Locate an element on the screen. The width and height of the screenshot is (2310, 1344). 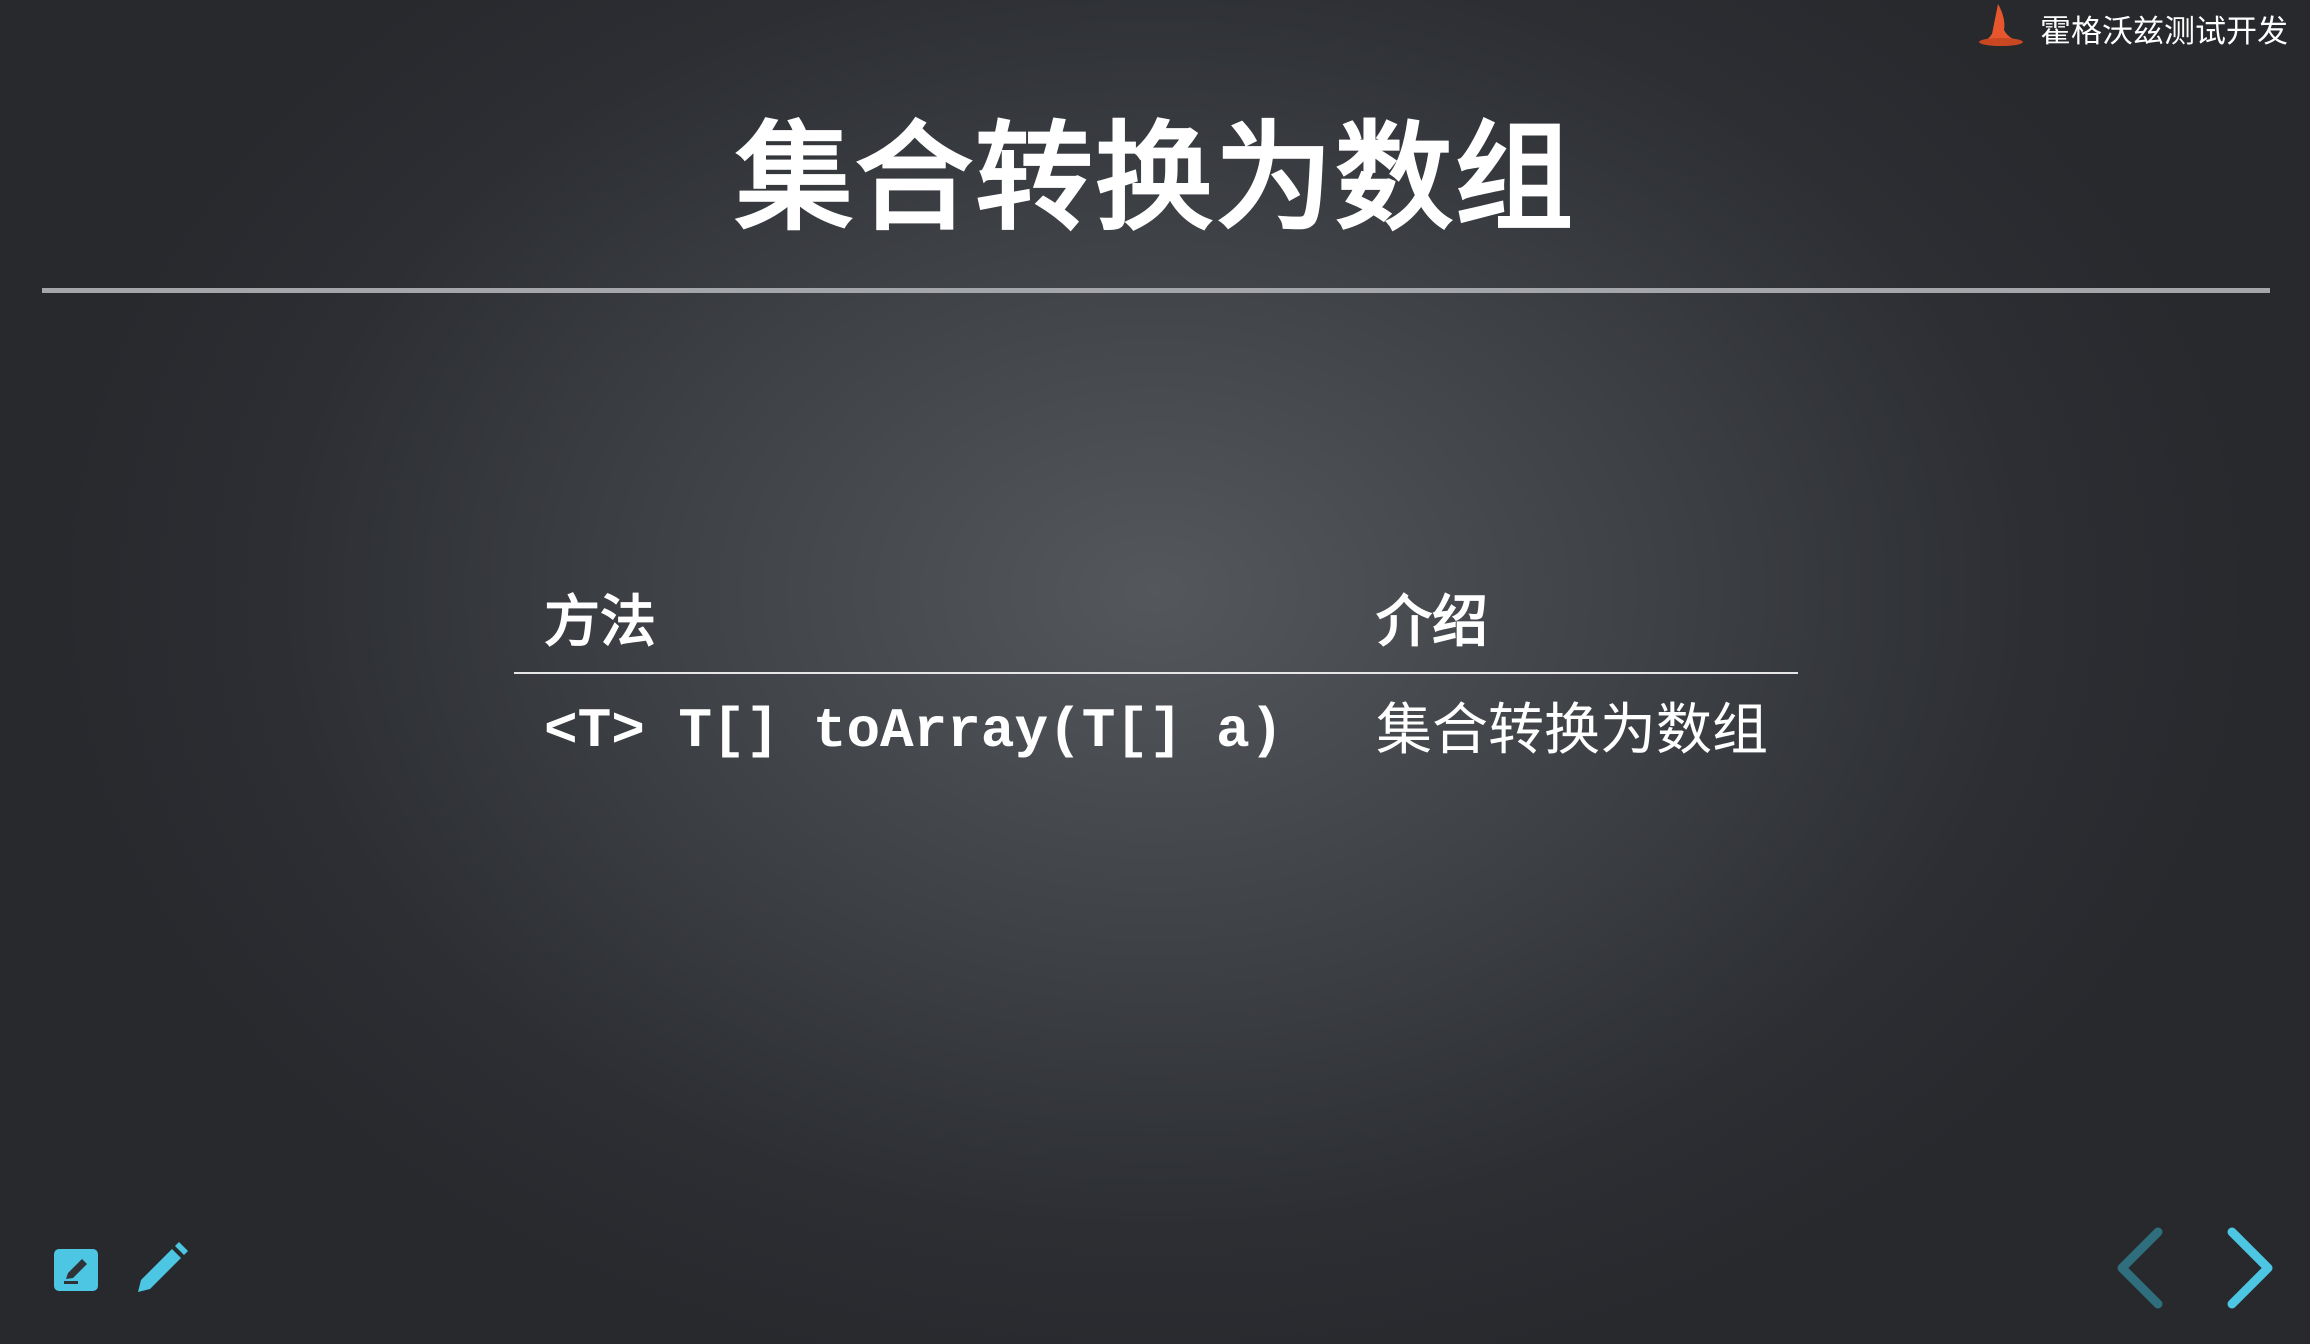
method-signature-cell: <T> T[] toArray(T[] a) is located at coordinates (914, 731).